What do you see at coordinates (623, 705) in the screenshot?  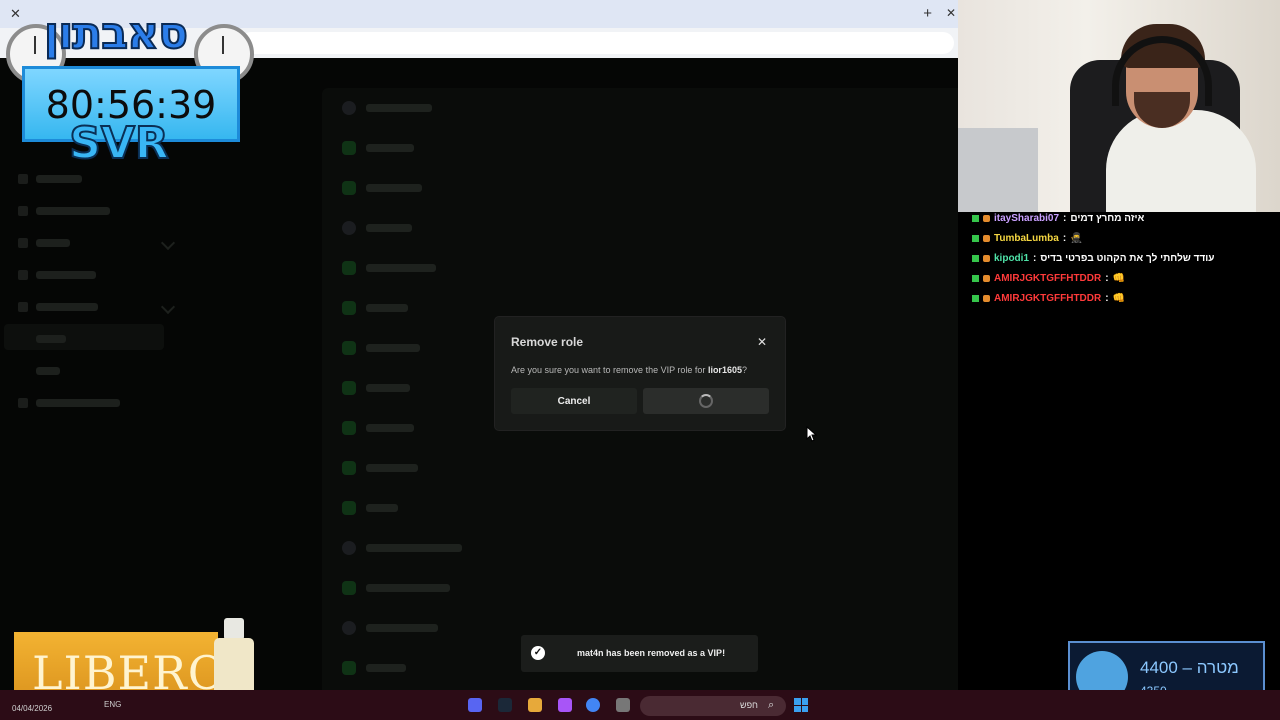 I see `file-explorer-icon` at bounding box center [623, 705].